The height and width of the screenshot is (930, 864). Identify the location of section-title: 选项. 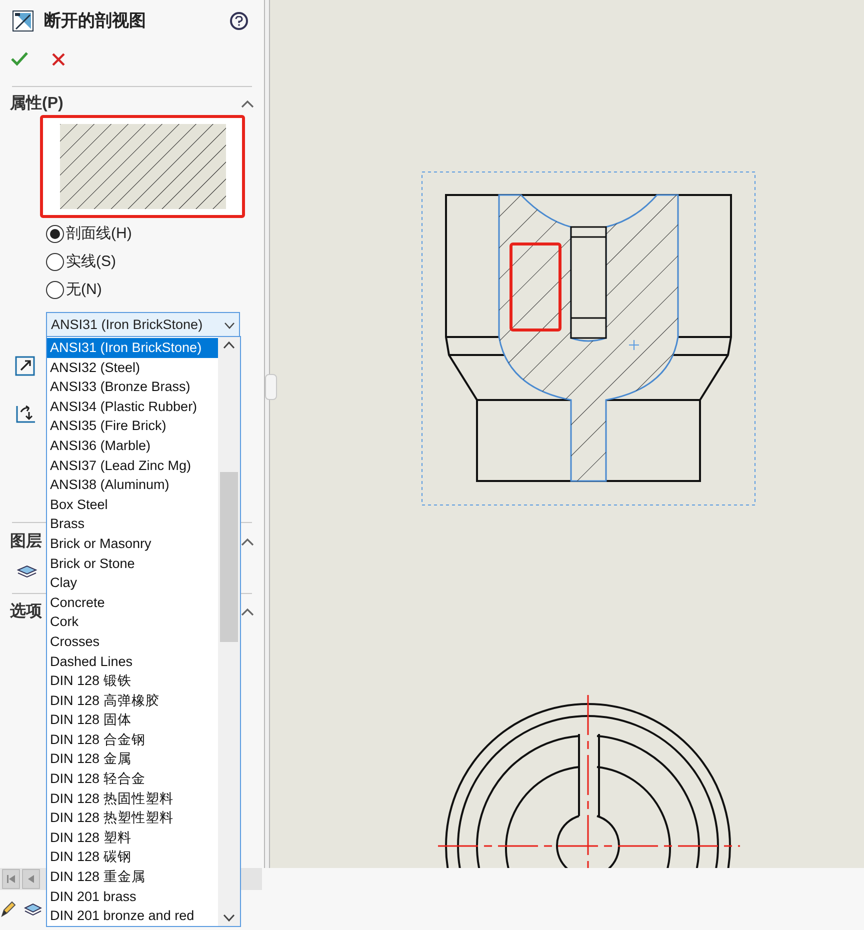
(26, 612).